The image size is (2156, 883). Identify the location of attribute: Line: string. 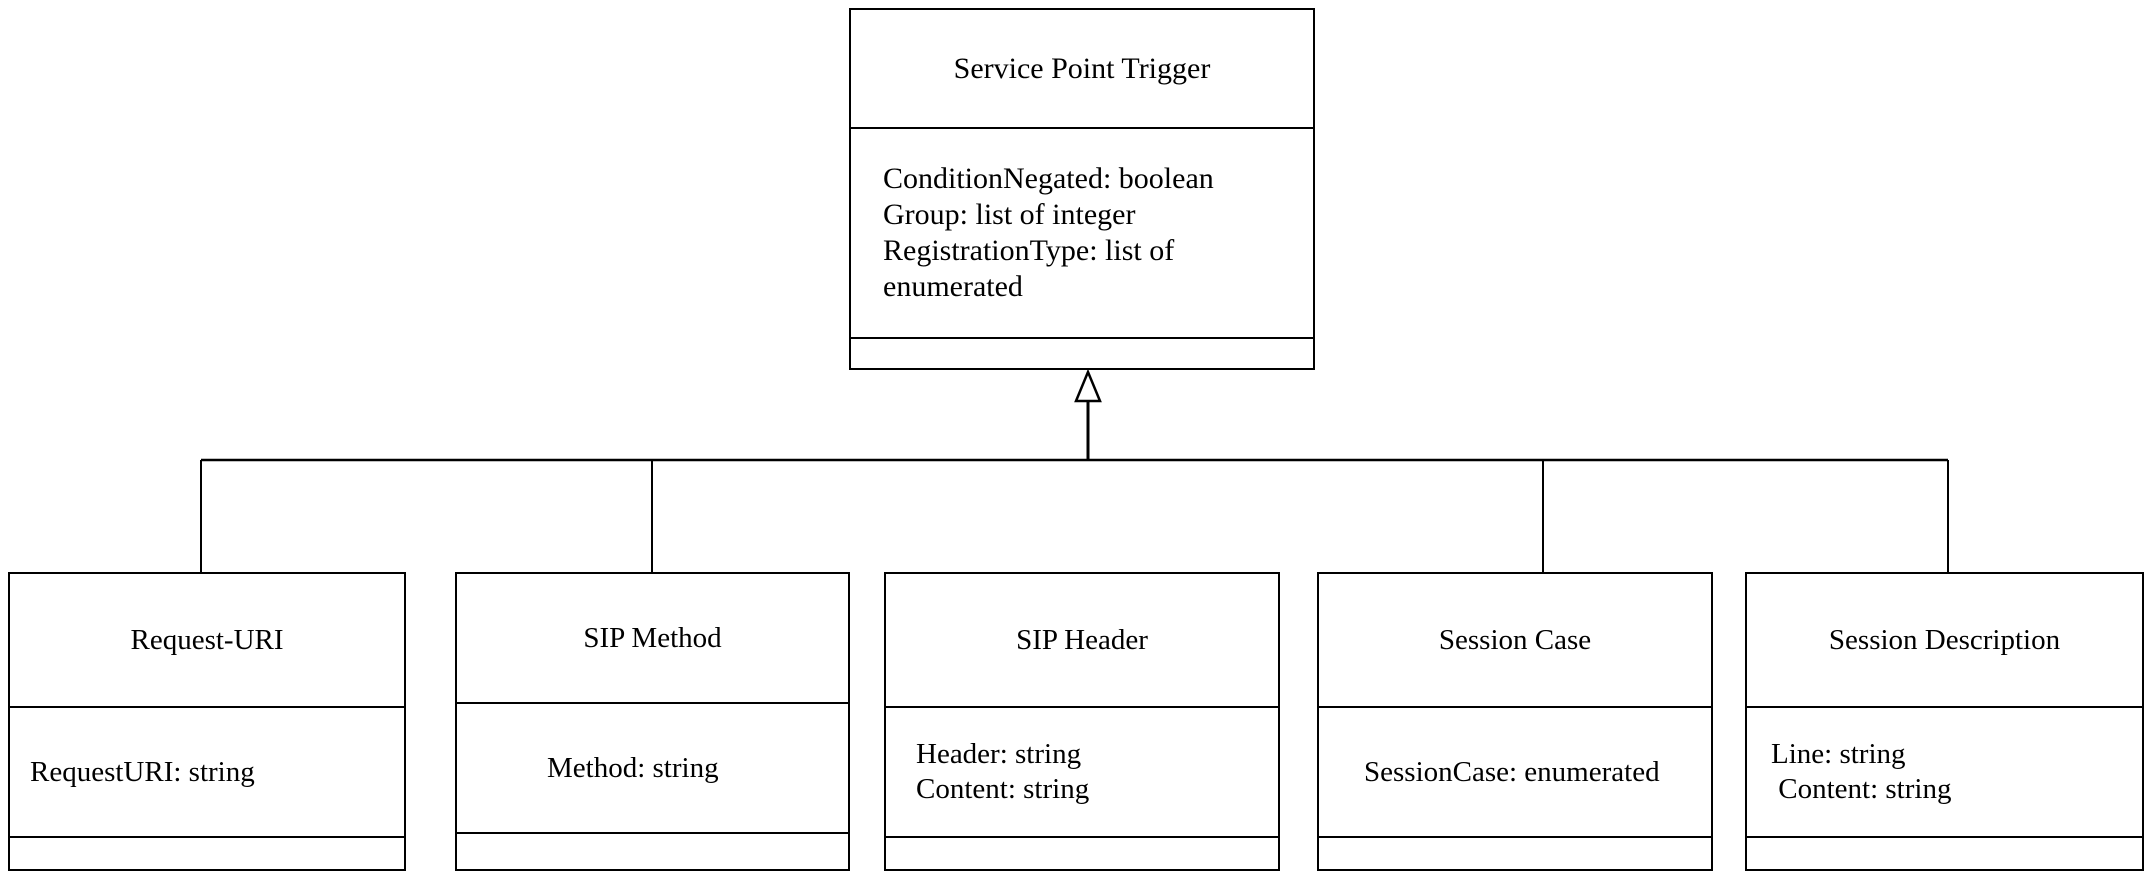
(1838, 754).